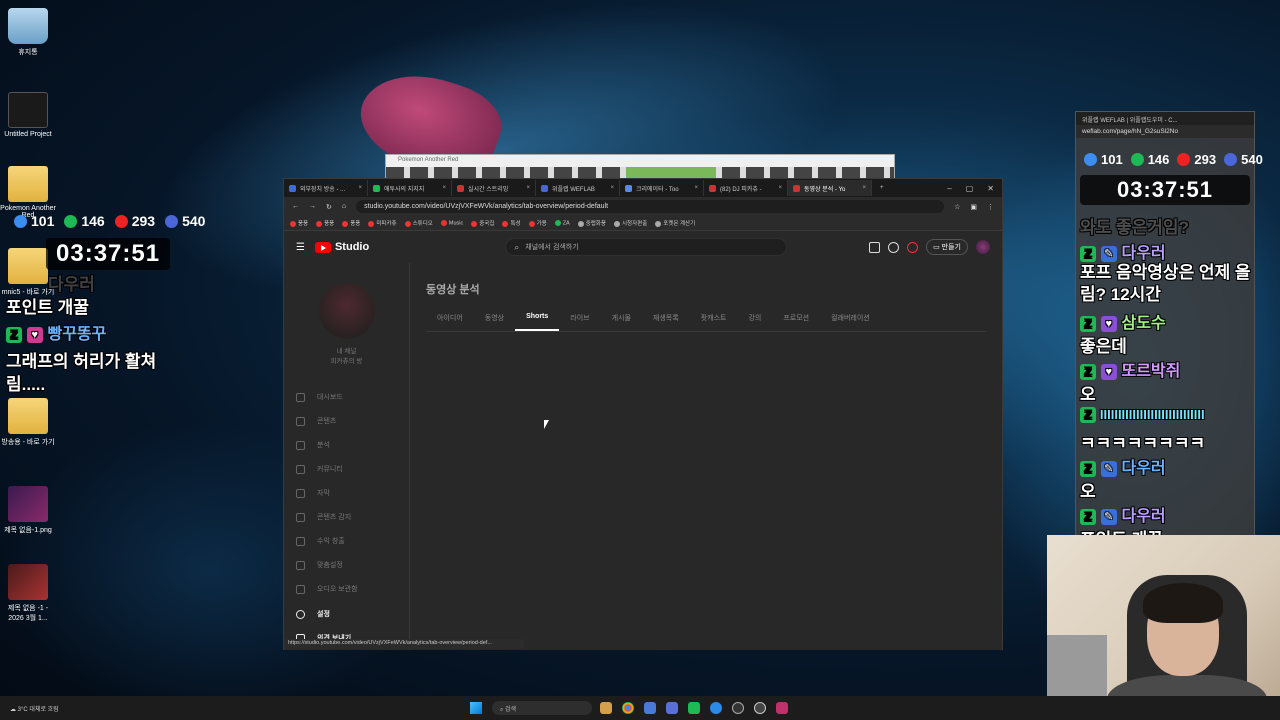 The height and width of the screenshot is (720, 1280). I want to click on subtab-collaborations: 컬래버레이션, so click(850, 322).